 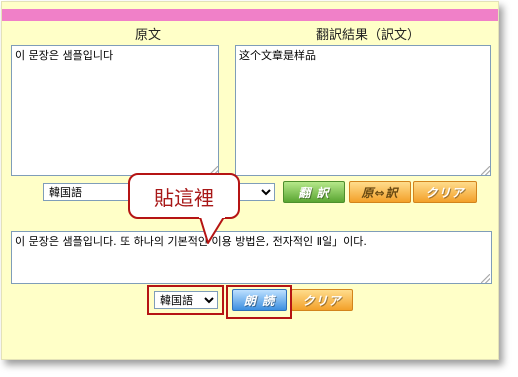 What do you see at coordinates (250, 15) in the screenshot?
I see `header-bar` at bounding box center [250, 15].